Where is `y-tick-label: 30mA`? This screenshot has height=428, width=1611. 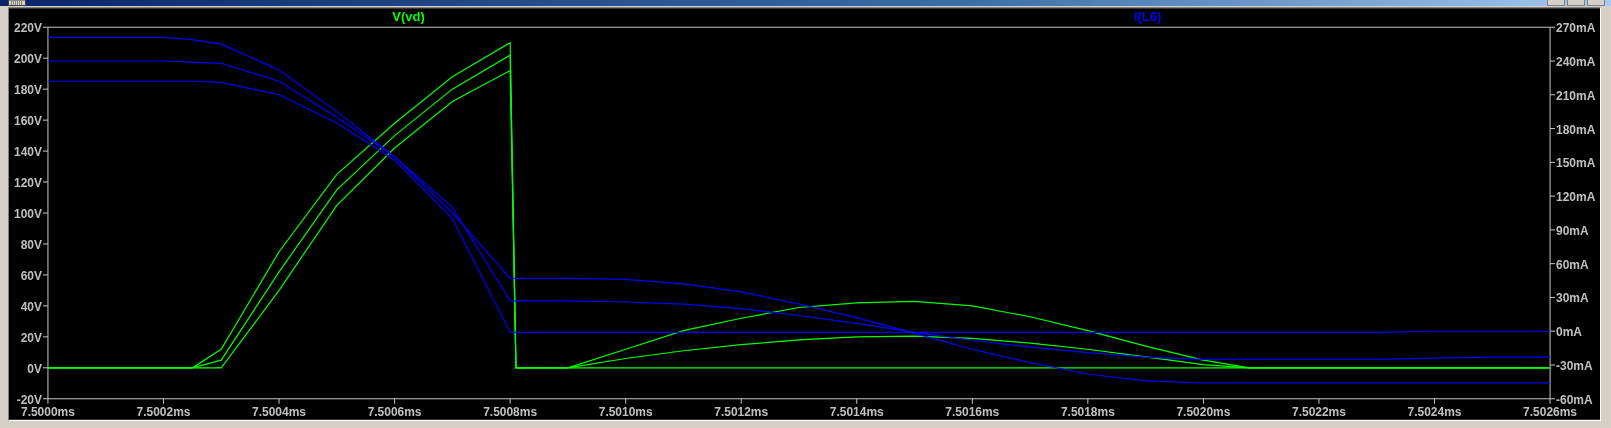
y-tick-label: 30mA is located at coordinates (1572, 298).